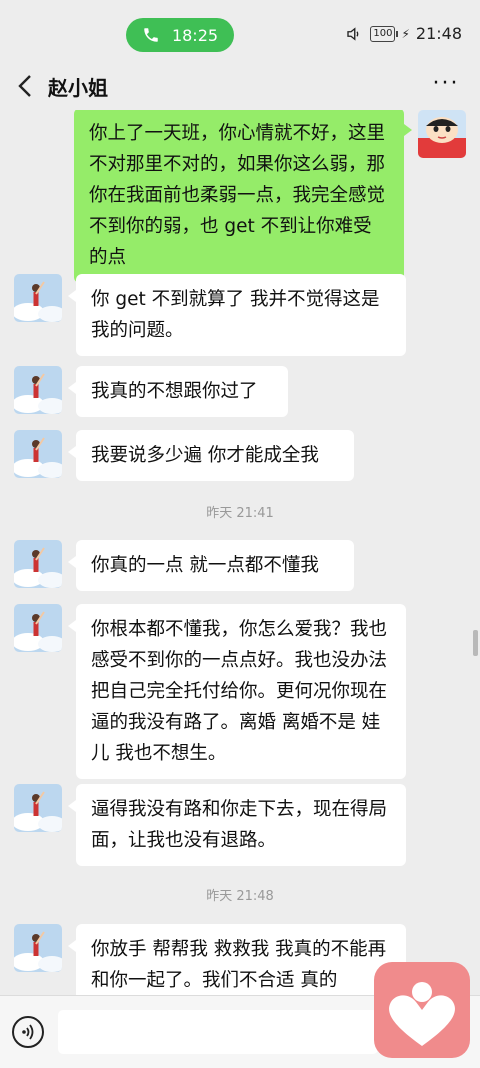 This screenshot has width=480, height=1068. I want to click on message-bubble: 我真的不想跟你过了, so click(178, 391).